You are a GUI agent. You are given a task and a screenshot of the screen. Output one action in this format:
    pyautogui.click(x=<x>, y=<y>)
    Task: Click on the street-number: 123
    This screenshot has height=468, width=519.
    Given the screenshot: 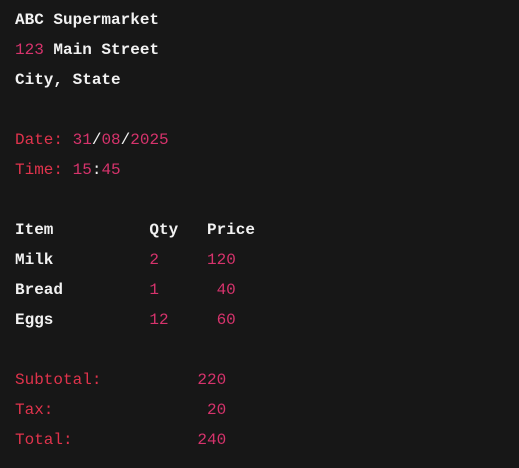 What is the action you would take?
    pyautogui.click(x=29, y=50)
    